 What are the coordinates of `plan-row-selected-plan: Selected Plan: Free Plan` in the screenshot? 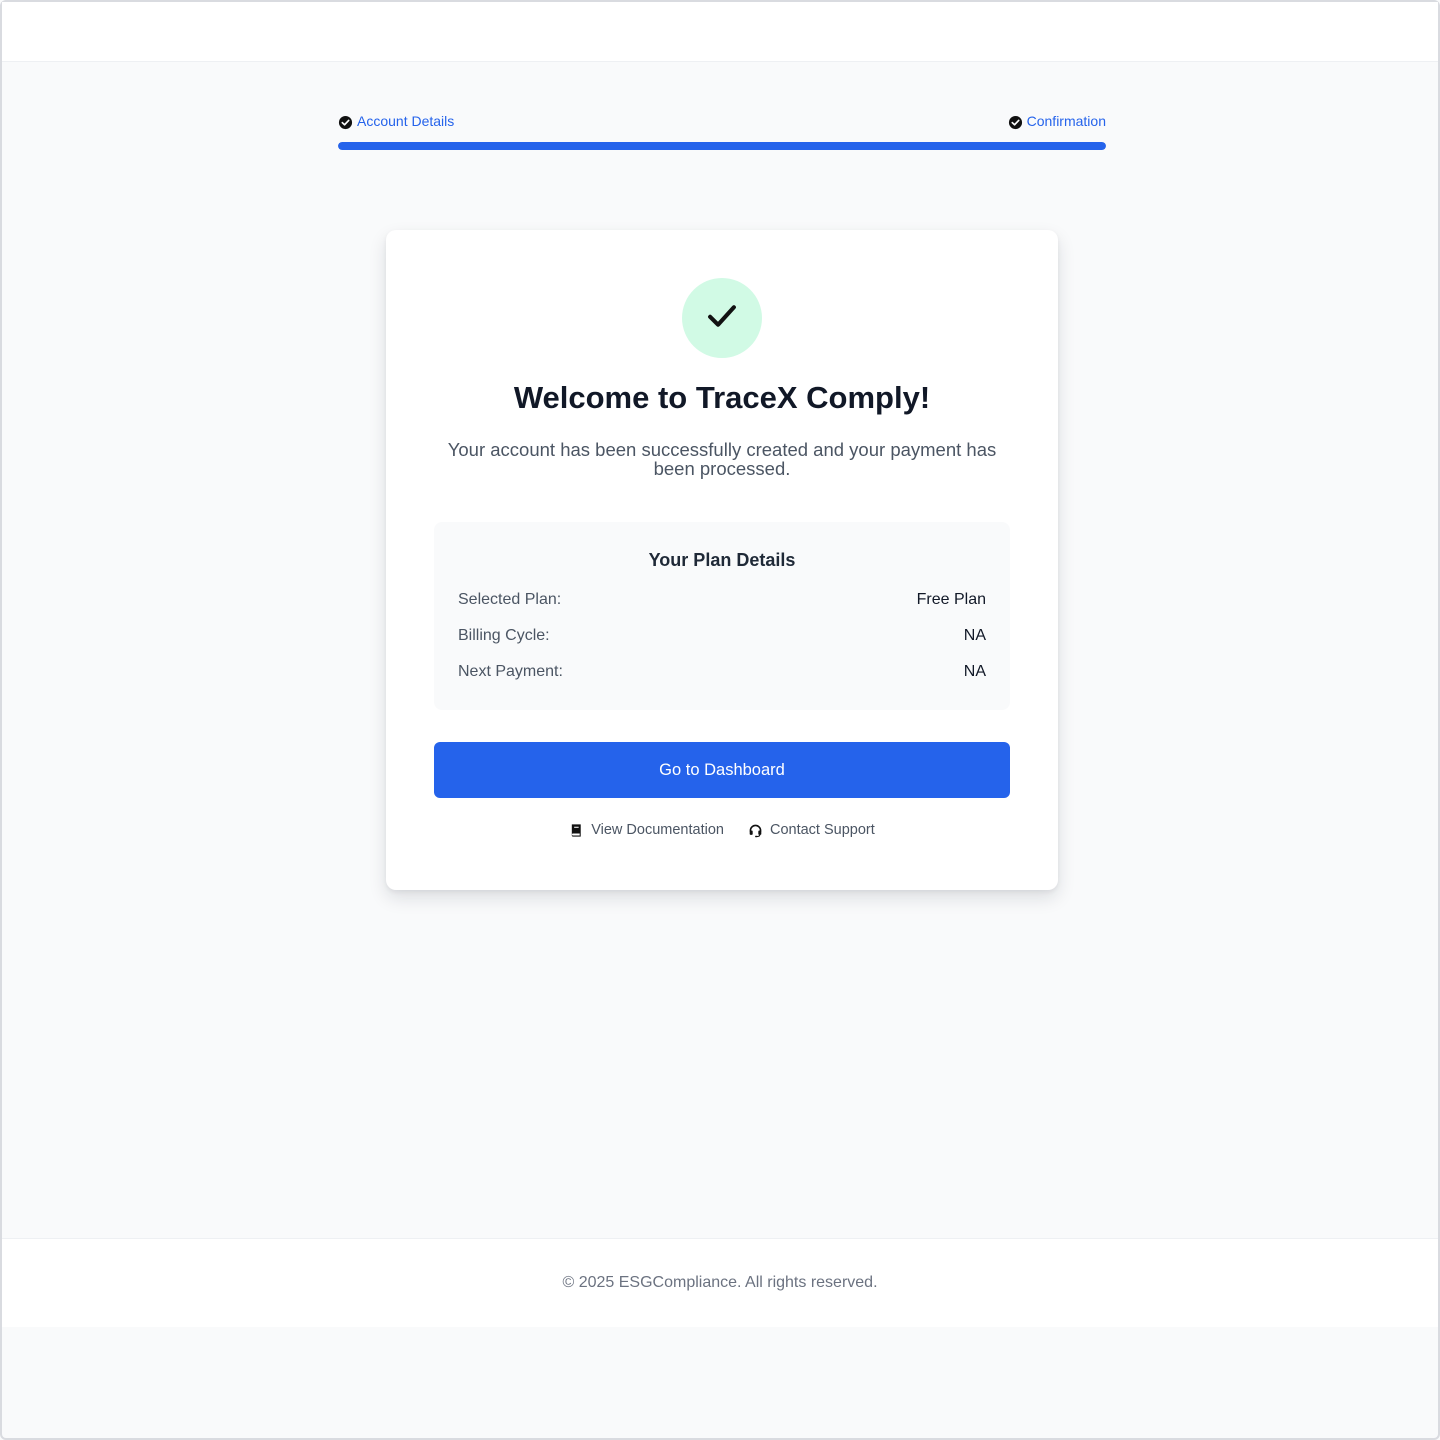 It's located at (722, 600).